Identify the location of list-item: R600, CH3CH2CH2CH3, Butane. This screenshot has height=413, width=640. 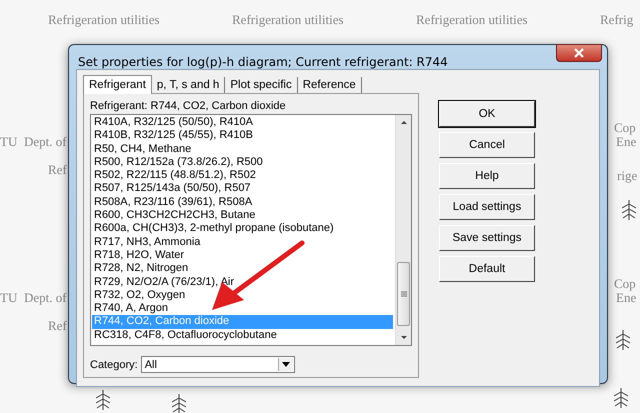
(242, 215).